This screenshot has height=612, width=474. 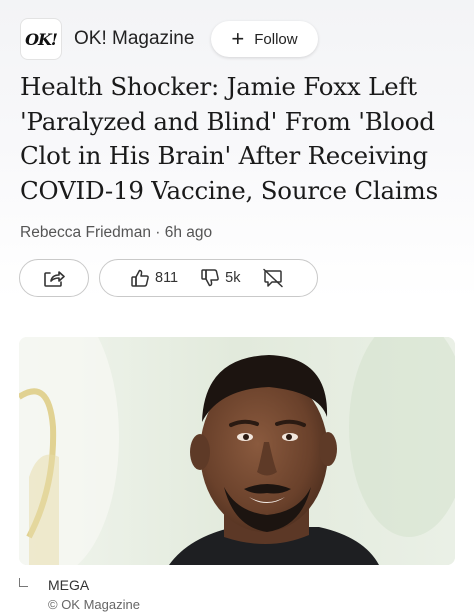 What do you see at coordinates (140, 278) in the screenshot?
I see `thumbs-up-icon` at bounding box center [140, 278].